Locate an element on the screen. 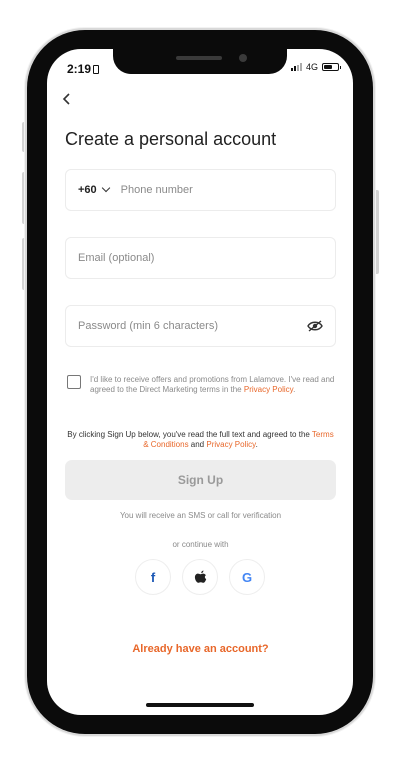 The width and height of the screenshot is (400, 763). phone-field: +60 is located at coordinates (200, 190).